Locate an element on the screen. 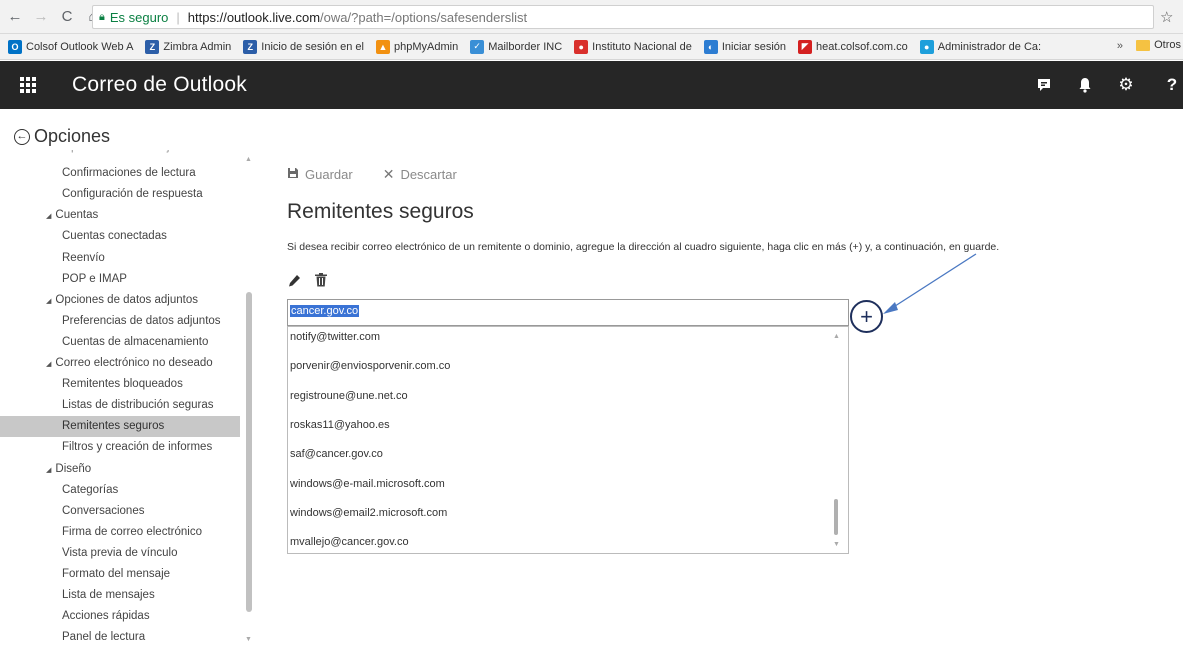 The height and width of the screenshot is (651, 1183). sender-list-item: notify@twitter.com is located at coordinates (335, 337).